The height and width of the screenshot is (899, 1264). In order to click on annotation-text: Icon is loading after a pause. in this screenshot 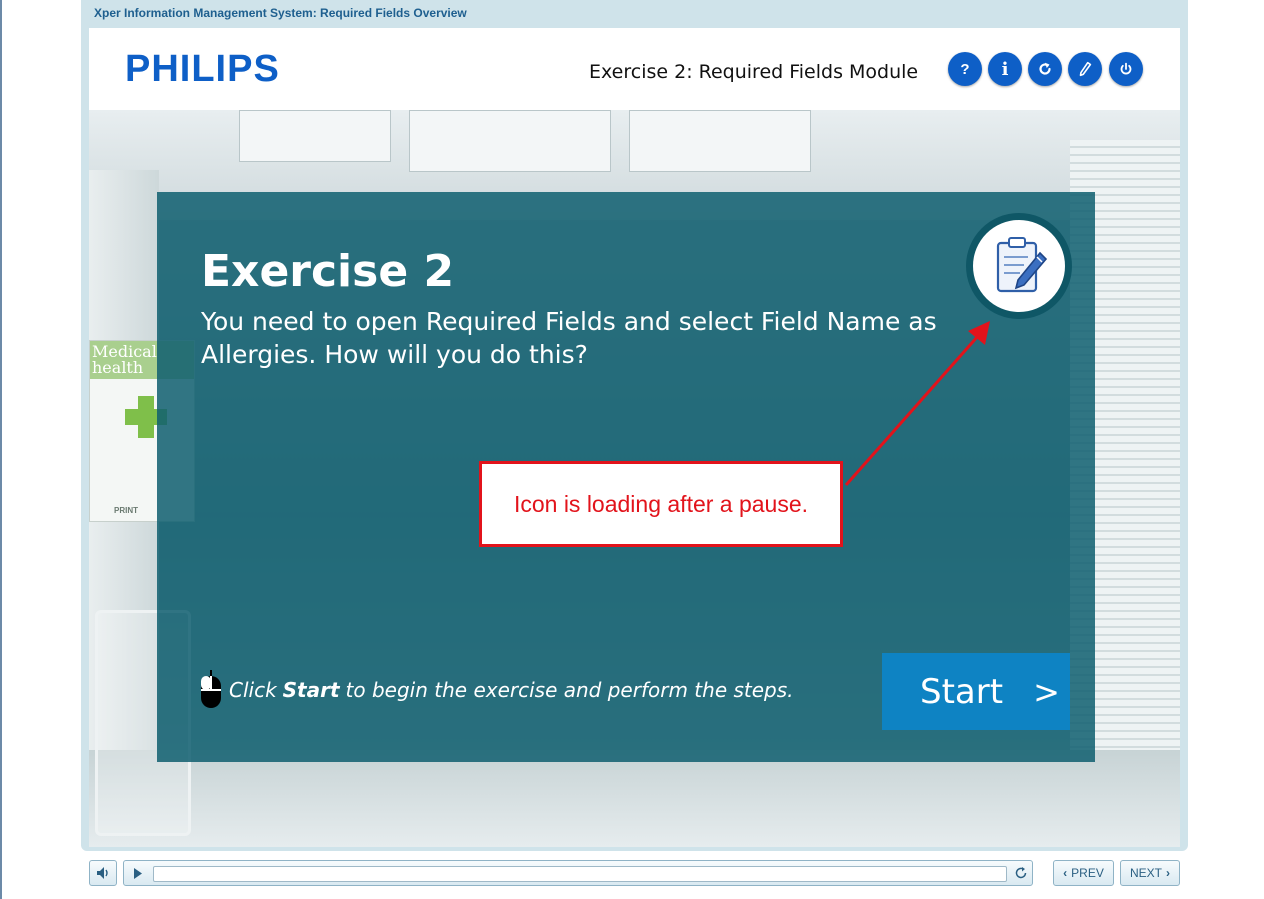, I will do `click(661, 503)`.